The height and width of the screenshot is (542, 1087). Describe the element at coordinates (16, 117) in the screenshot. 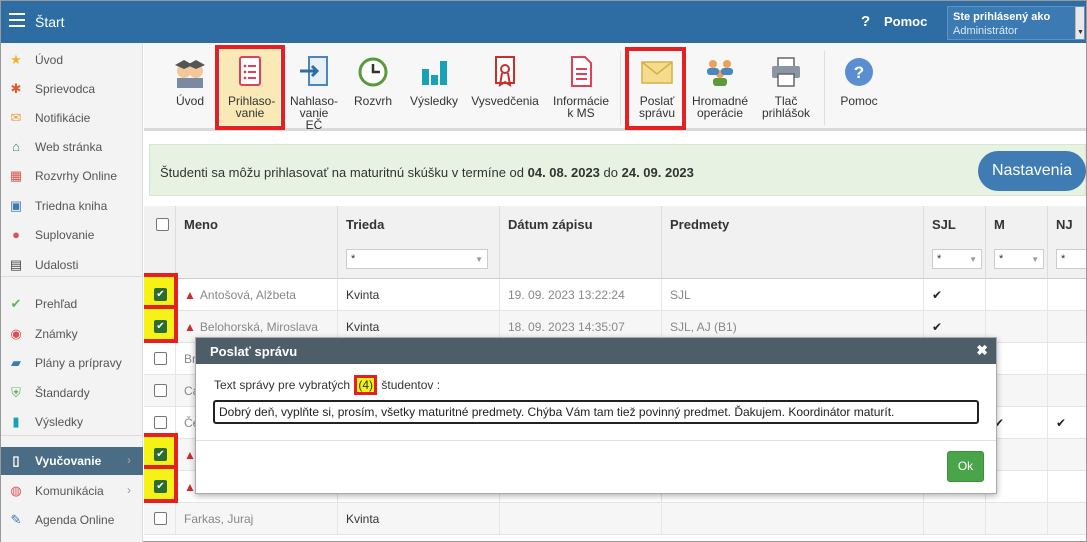

I see `envelope-icon: ✉` at that location.